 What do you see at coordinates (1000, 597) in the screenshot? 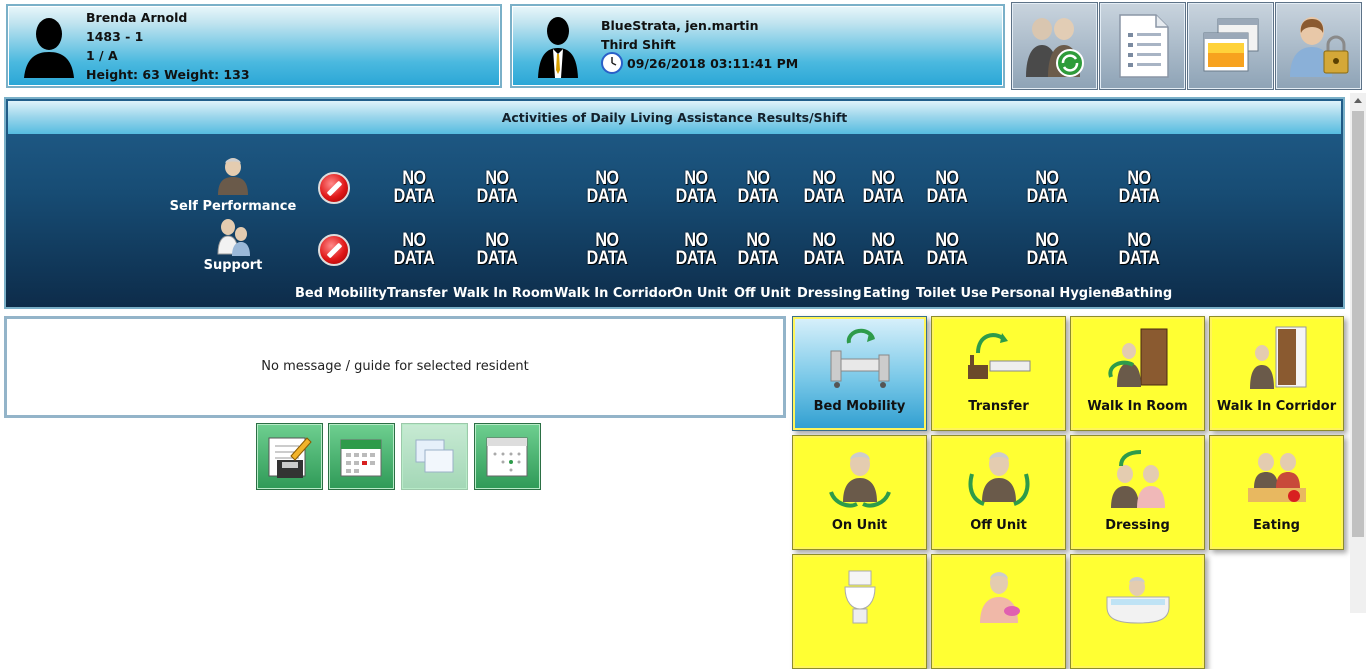
I see `personal-hygiene-icon` at bounding box center [1000, 597].